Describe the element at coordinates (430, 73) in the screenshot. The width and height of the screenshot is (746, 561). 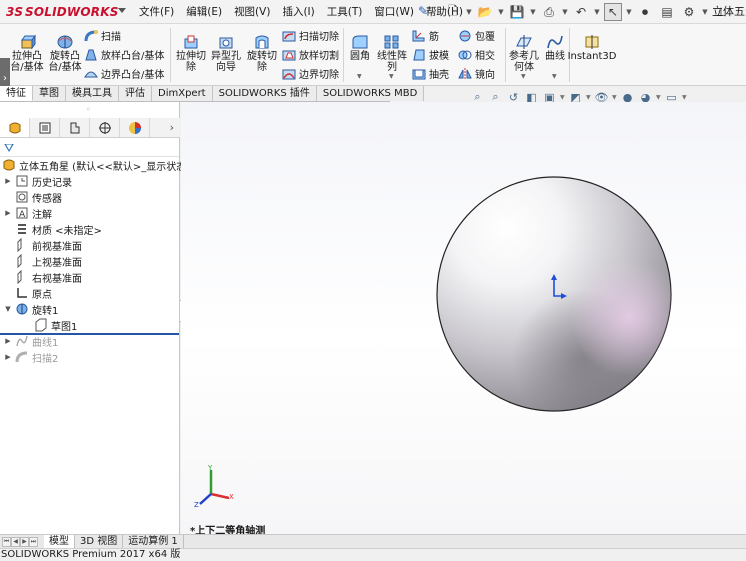
I see `shell-button: 抽壳` at that location.